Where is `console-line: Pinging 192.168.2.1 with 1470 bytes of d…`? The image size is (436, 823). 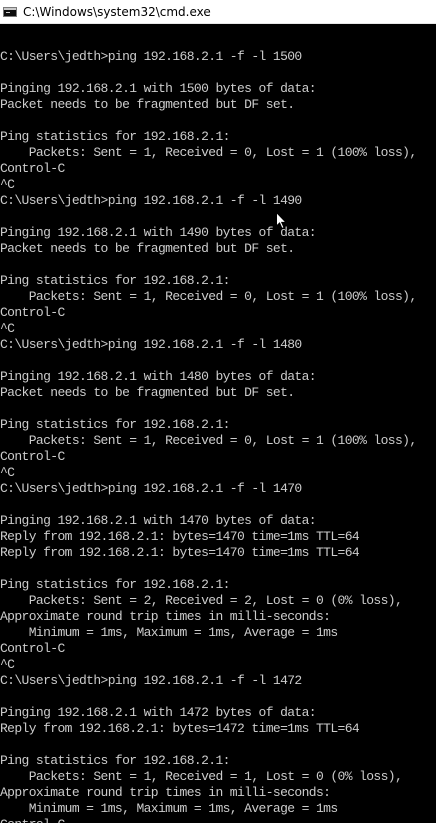 console-line: Pinging 192.168.2.1 with 1470 bytes of d… is located at coordinates (158, 520).